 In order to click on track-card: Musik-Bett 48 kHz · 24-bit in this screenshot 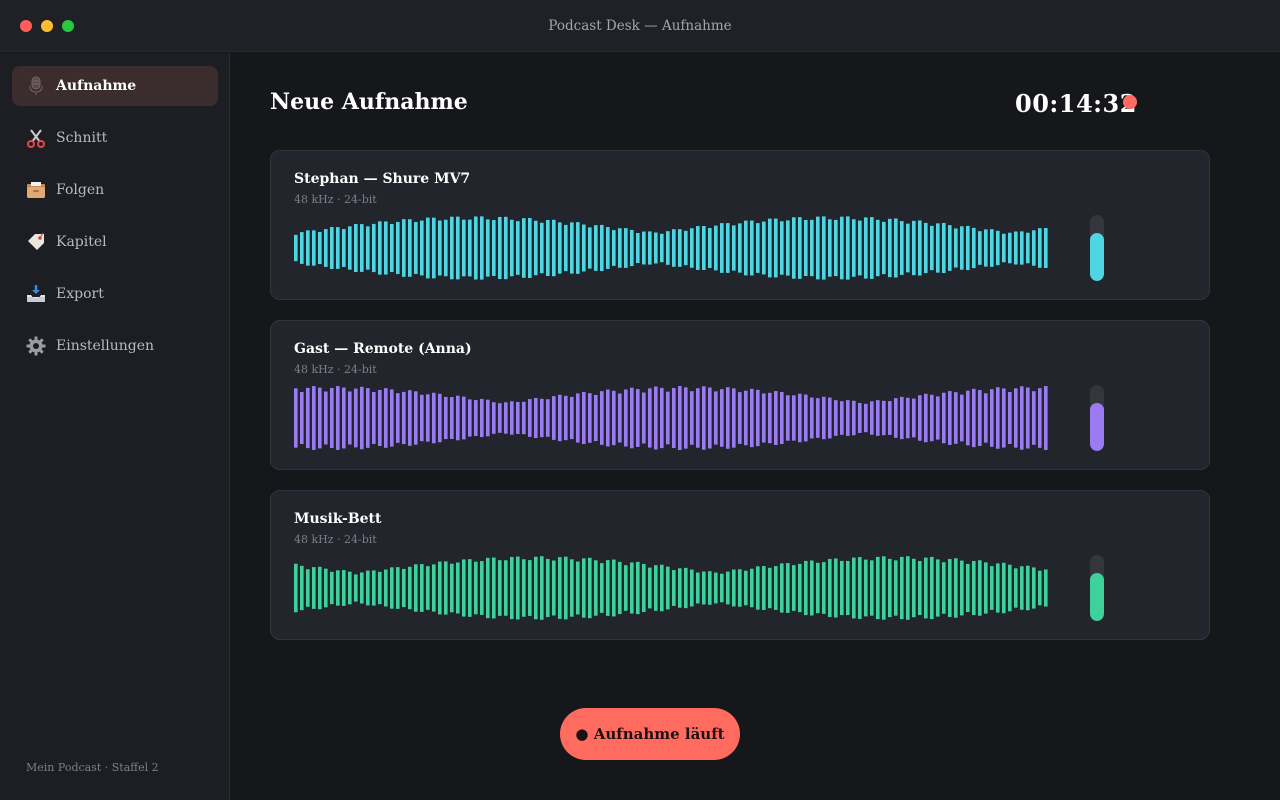, I will do `click(740, 565)`.